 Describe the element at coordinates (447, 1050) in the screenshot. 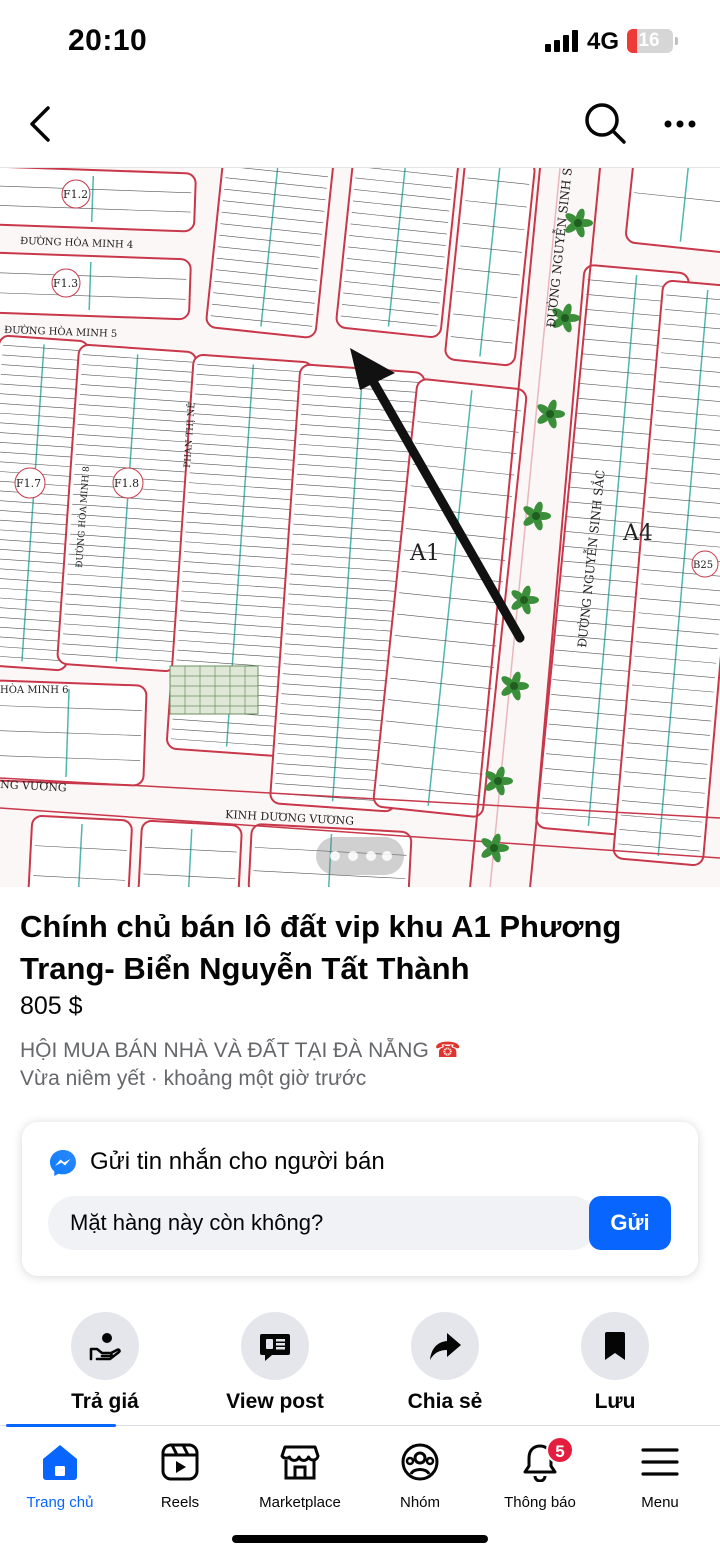

I see `telephone-icon: ☎` at that location.